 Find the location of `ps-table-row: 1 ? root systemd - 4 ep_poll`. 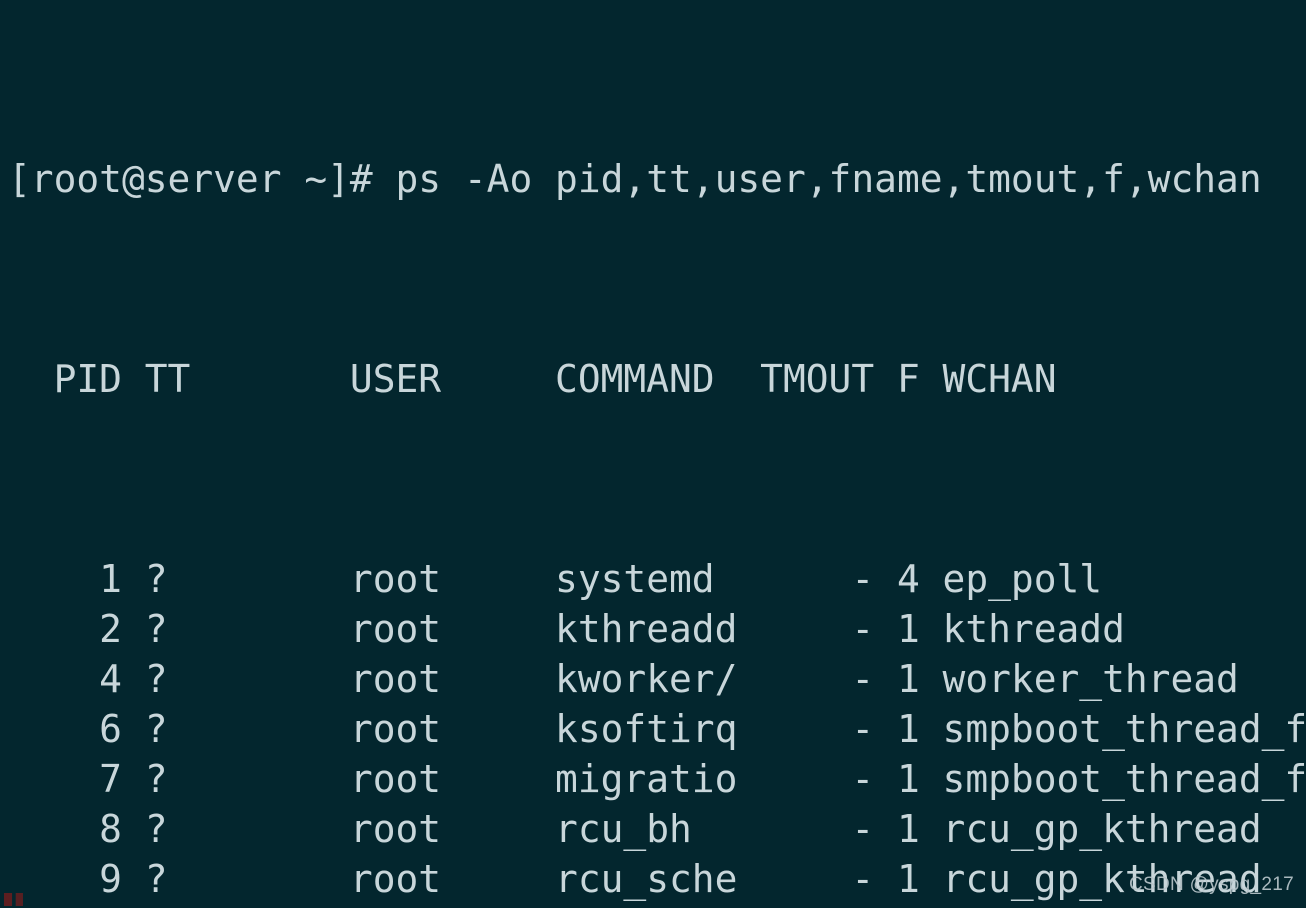

ps-table-row: 1 ? root systemd - 4 ep_poll is located at coordinates (555, 579).